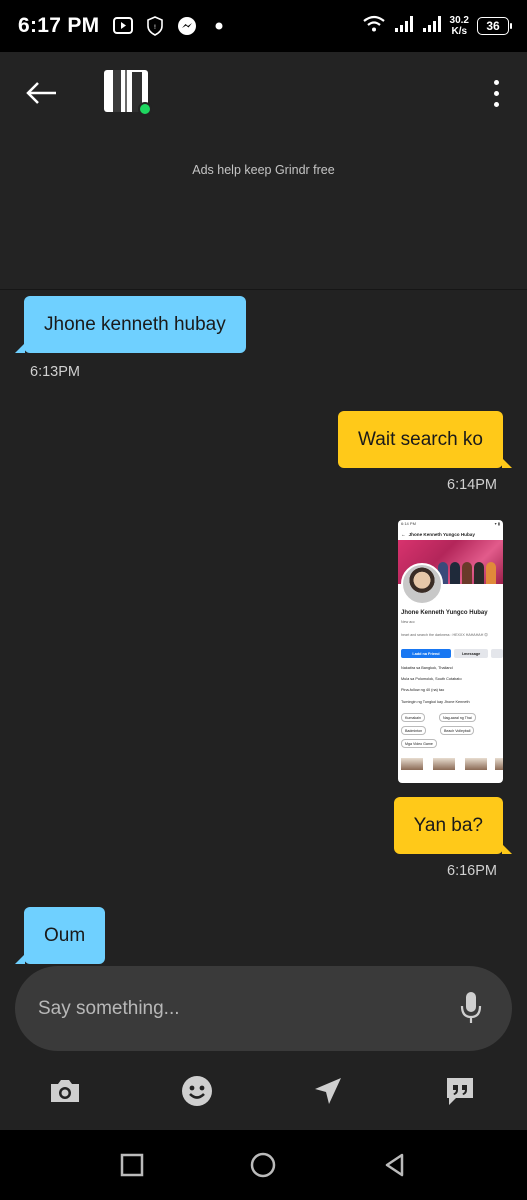 Image resolution: width=527 pixels, height=1200 pixels. Describe the element at coordinates (422, 584) in the screenshot. I see `profile-photo` at that location.